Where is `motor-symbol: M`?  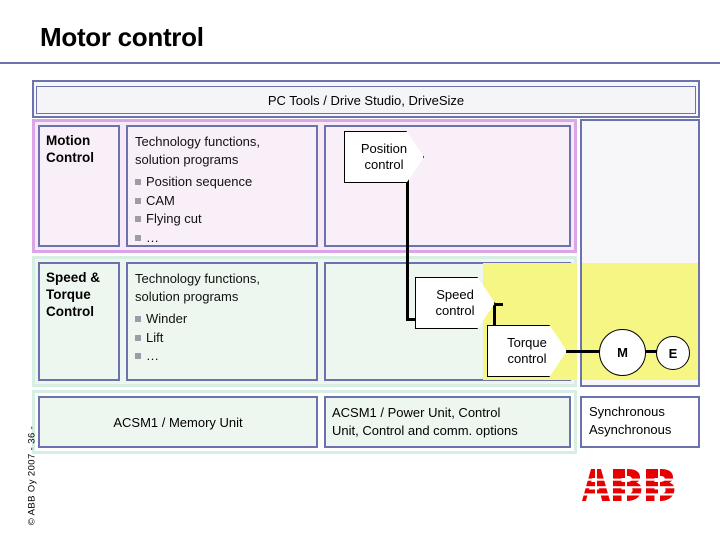 motor-symbol: M is located at coordinates (622, 352).